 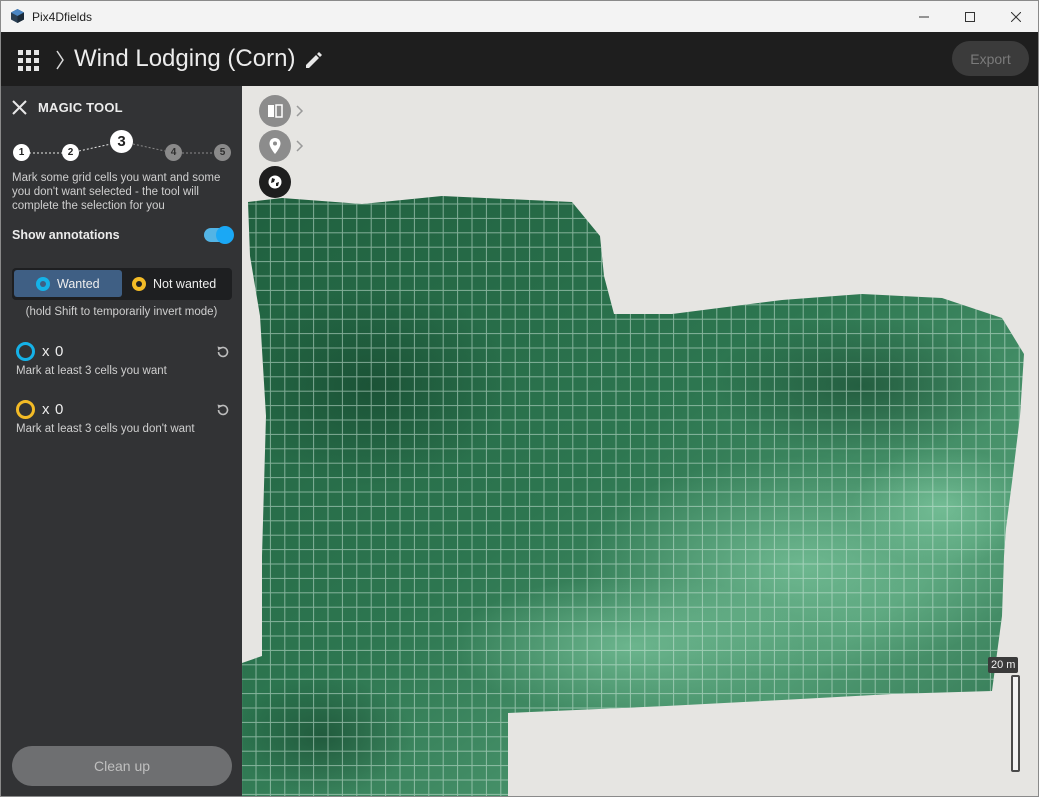 I want to click on reset-wanted-icon, so click(x=223, y=352).